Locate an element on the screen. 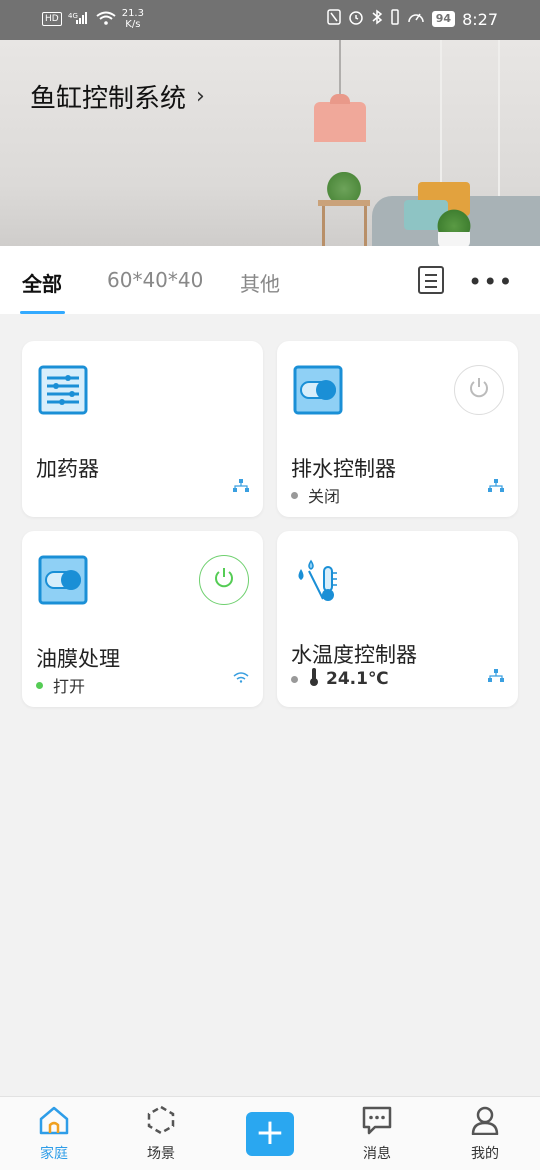 This screenshot has height=1170, width=540. wifi-status-icon is located at coordinates (106, 19).